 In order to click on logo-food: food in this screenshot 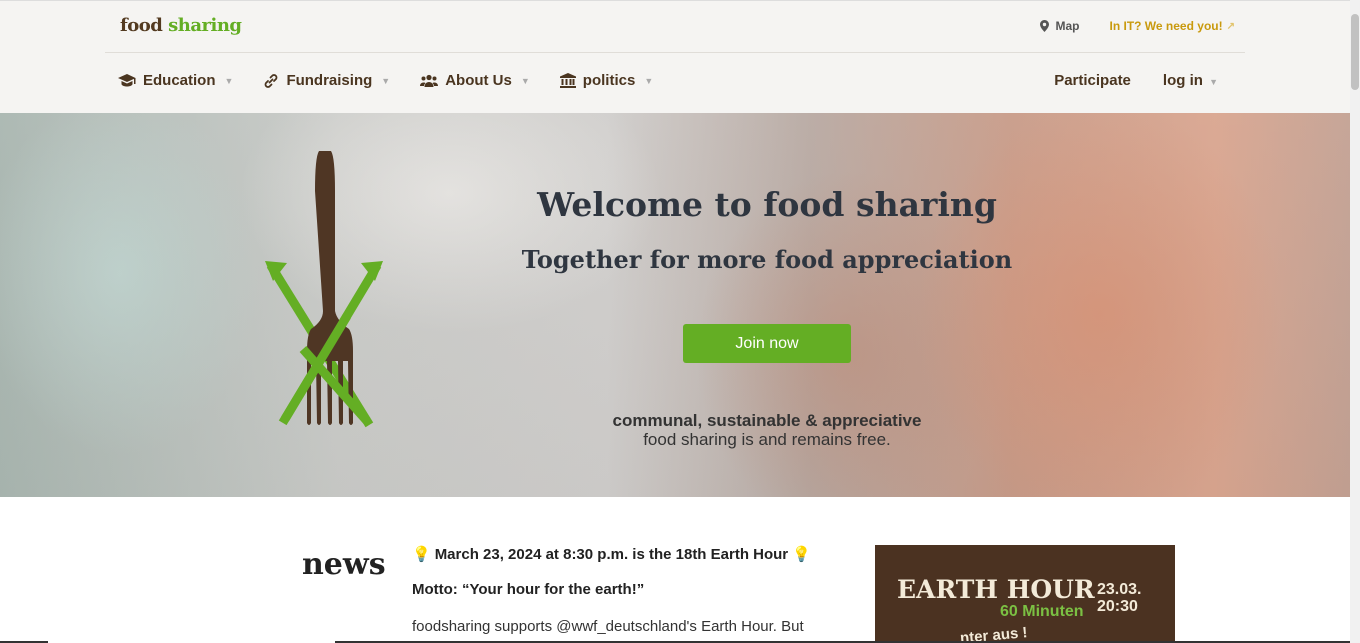, I will do `click(141, 25)`.